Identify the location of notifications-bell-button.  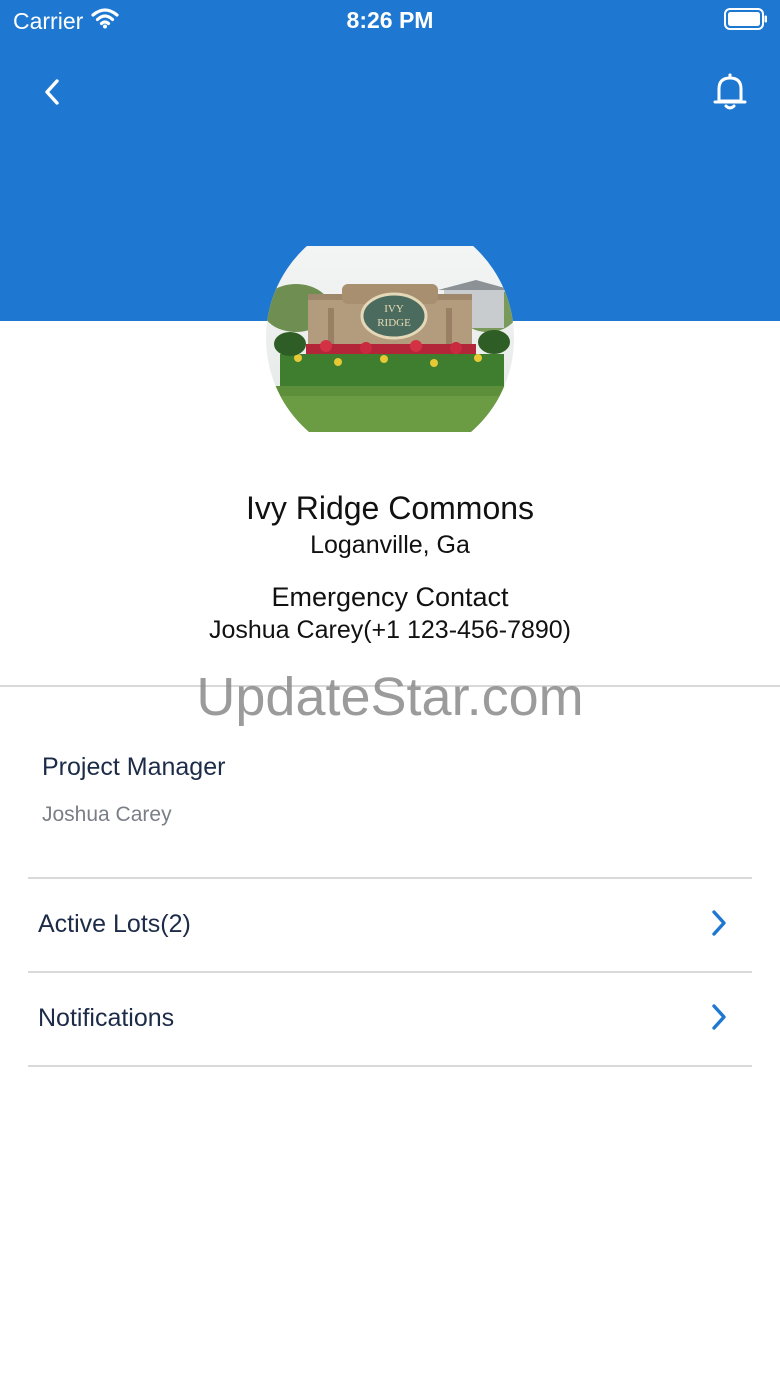
(730, 94).